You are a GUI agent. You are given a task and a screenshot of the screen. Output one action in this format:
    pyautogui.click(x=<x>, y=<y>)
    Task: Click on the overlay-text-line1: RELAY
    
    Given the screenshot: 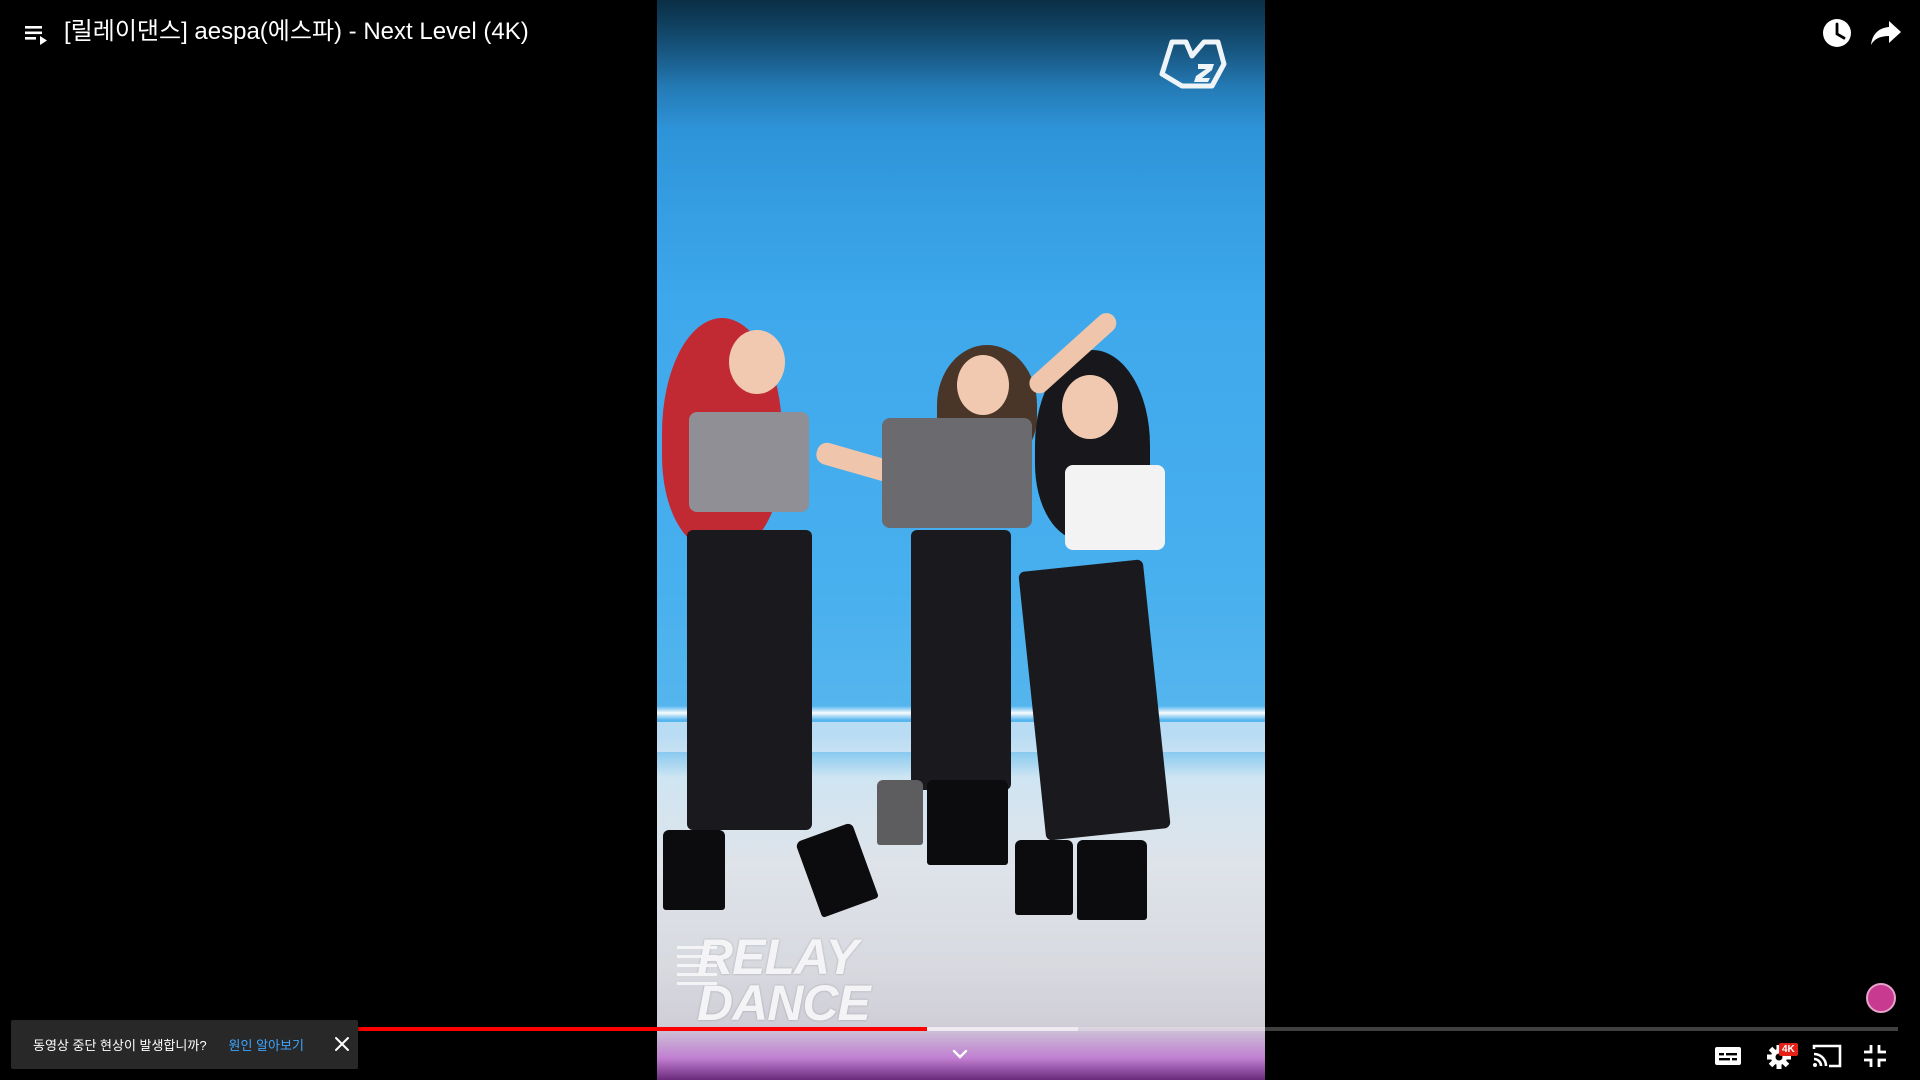 What is the action you would take?
    pyautogui.click(x=778, y=957)
    